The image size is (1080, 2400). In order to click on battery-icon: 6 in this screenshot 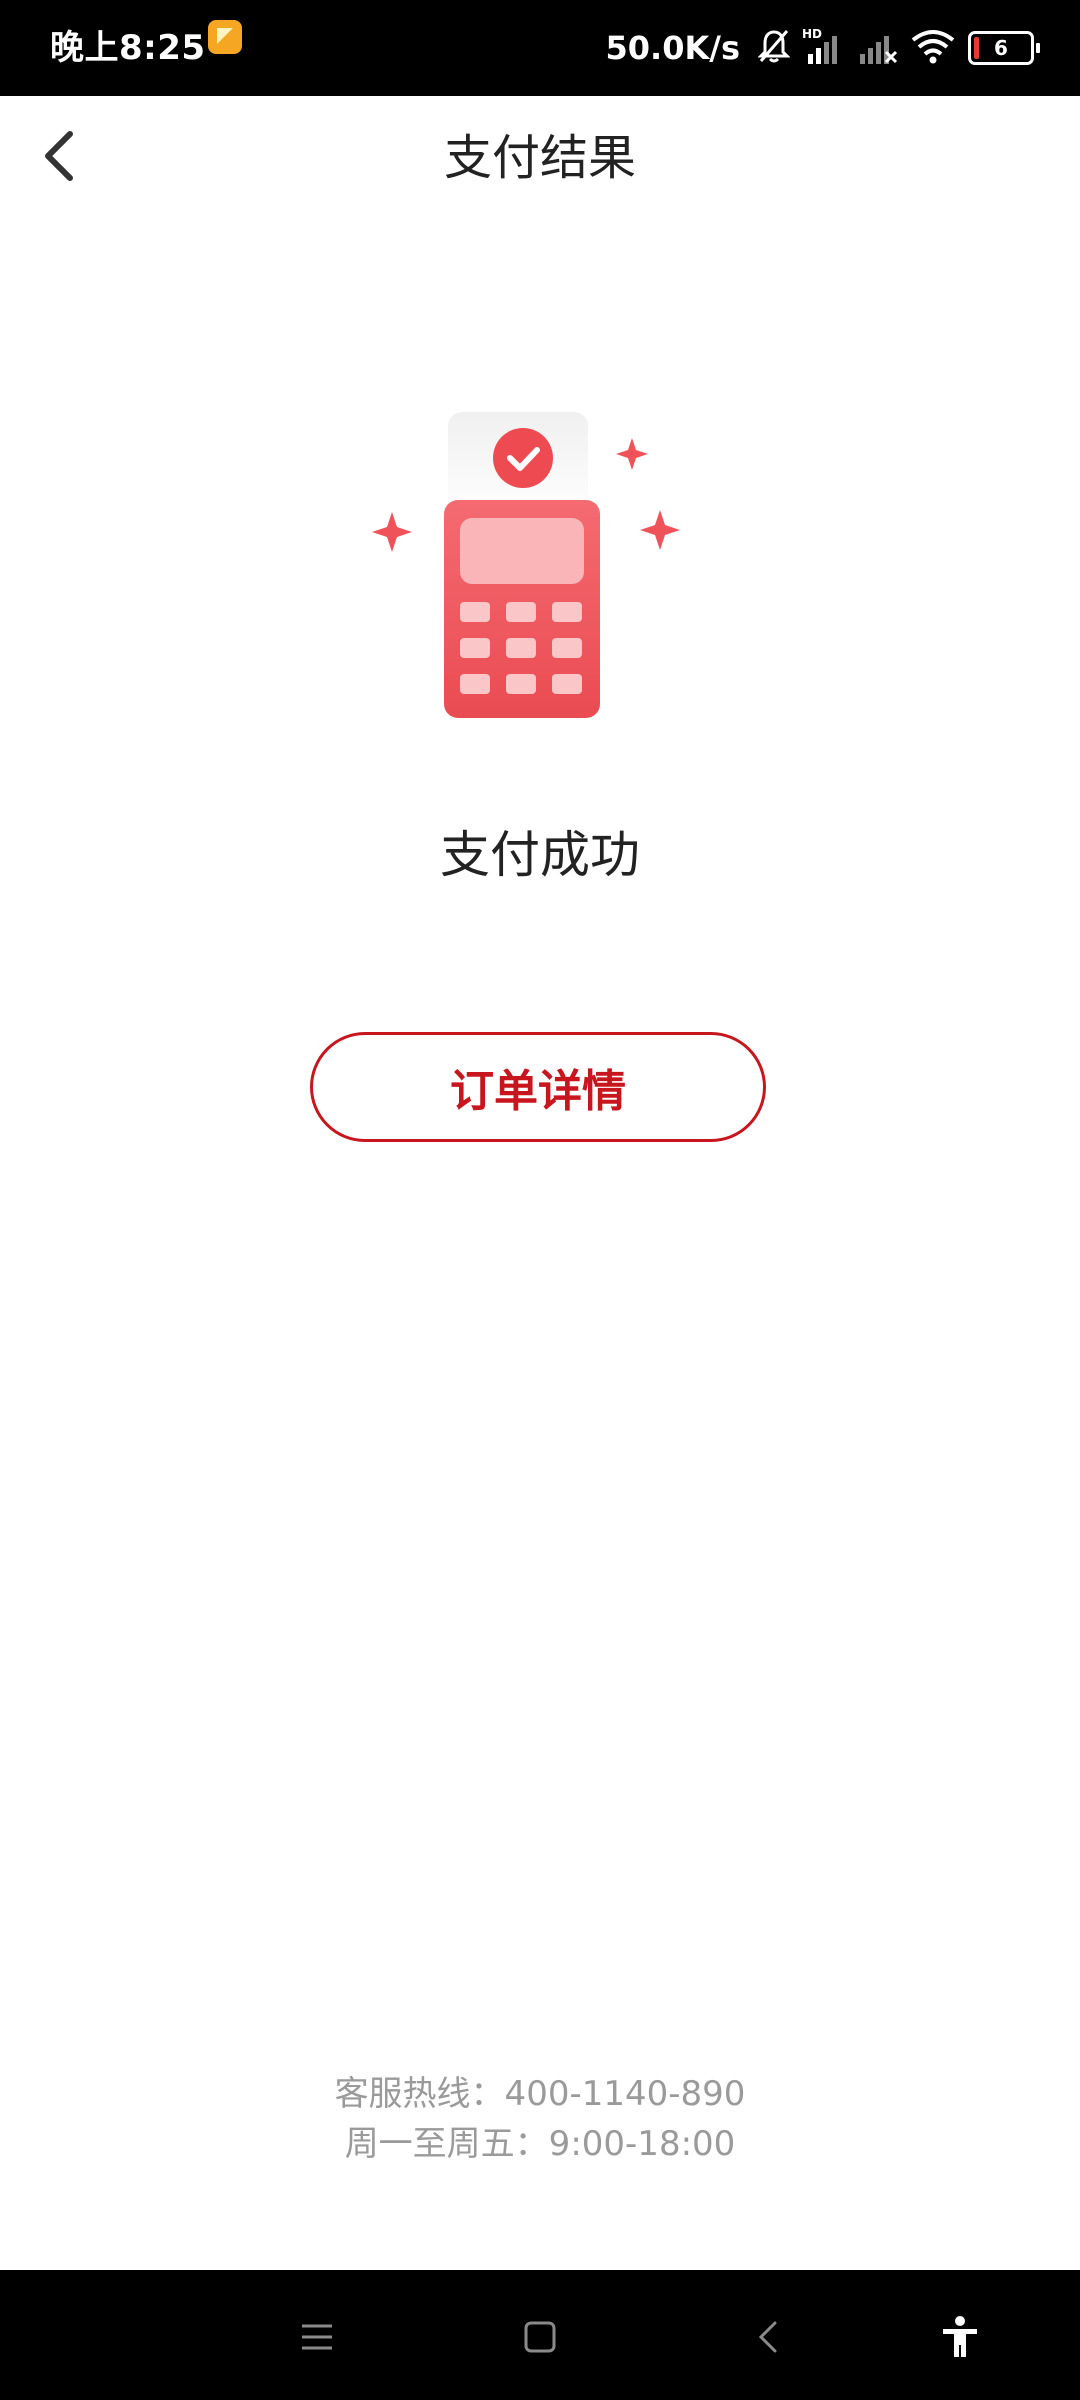, I will do `click(1004, 48)`.